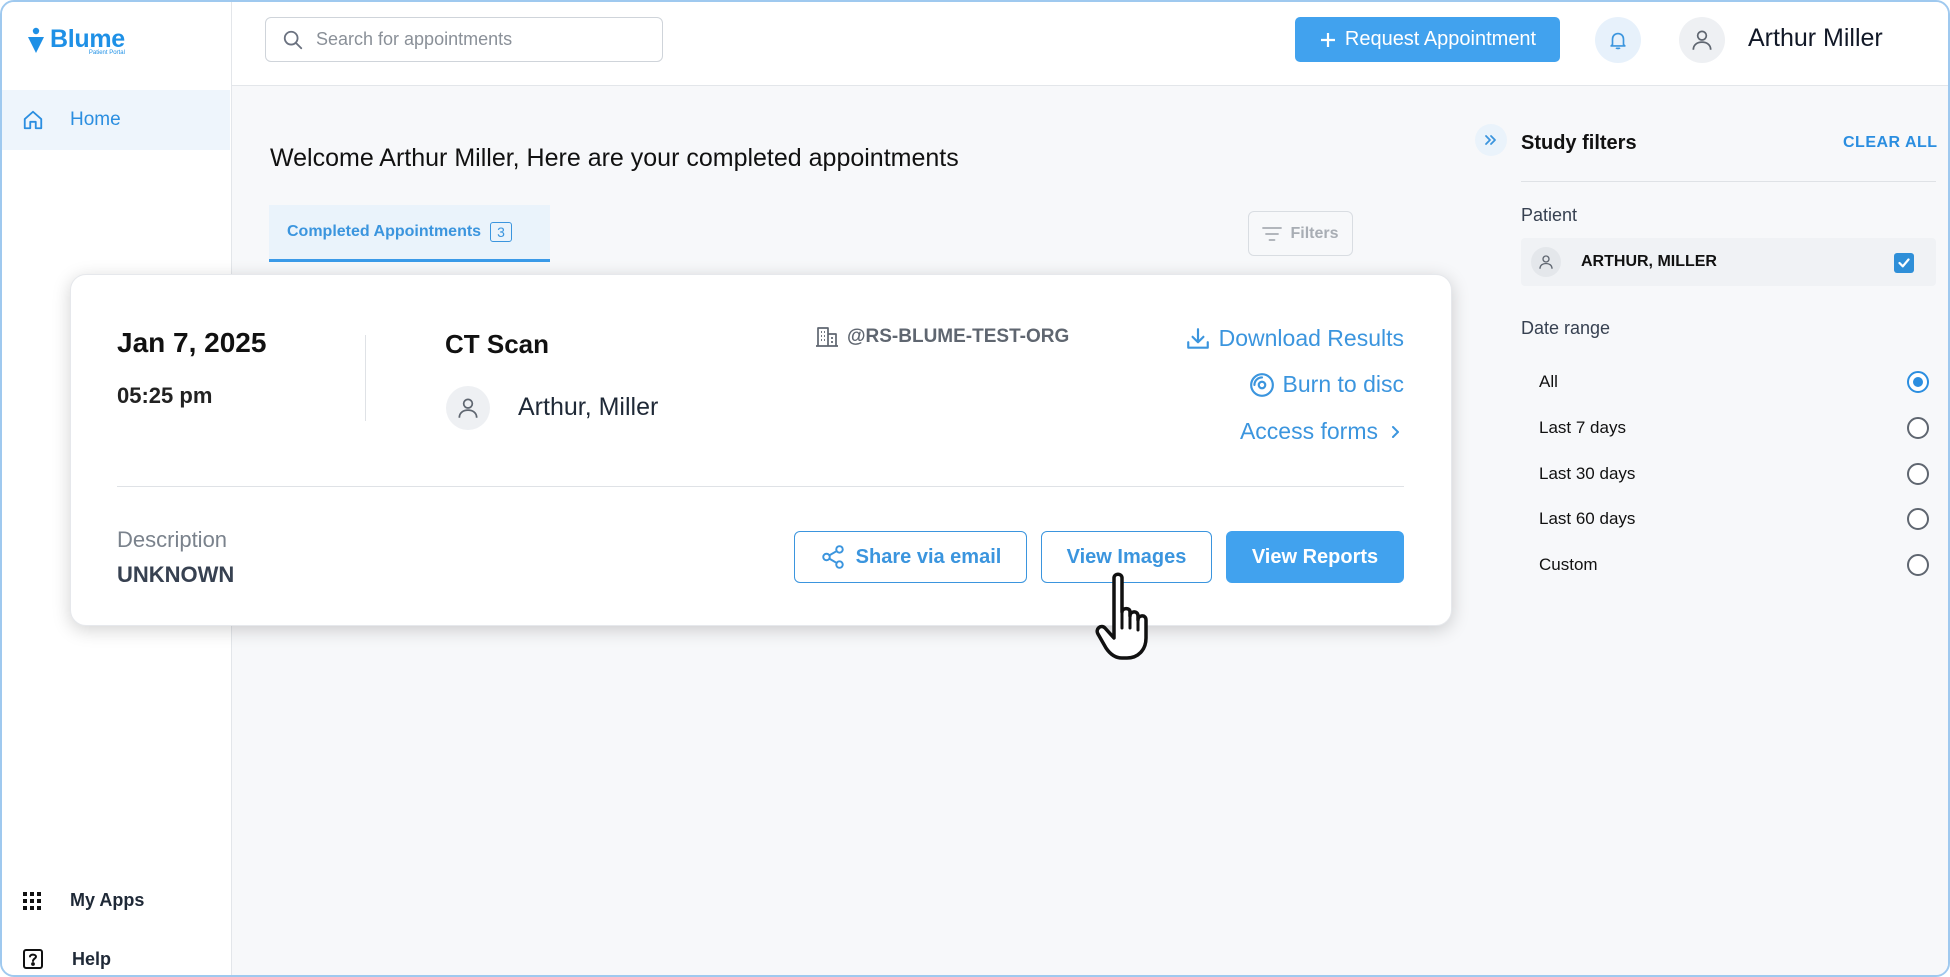 The image size is (1950, 977). I want to click on download-icon, so click(1197, 338).